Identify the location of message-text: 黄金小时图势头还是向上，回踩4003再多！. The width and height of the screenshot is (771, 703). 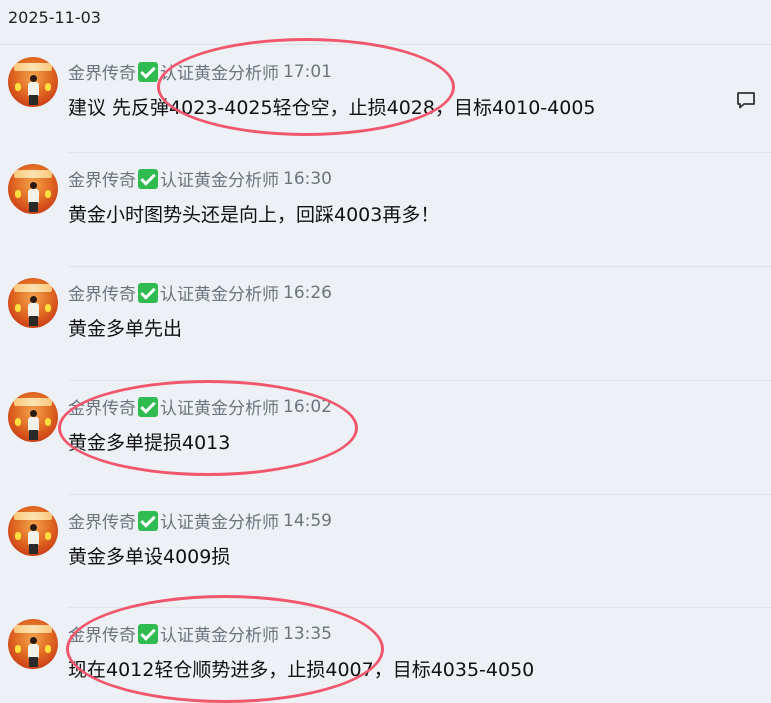
(254, 215).